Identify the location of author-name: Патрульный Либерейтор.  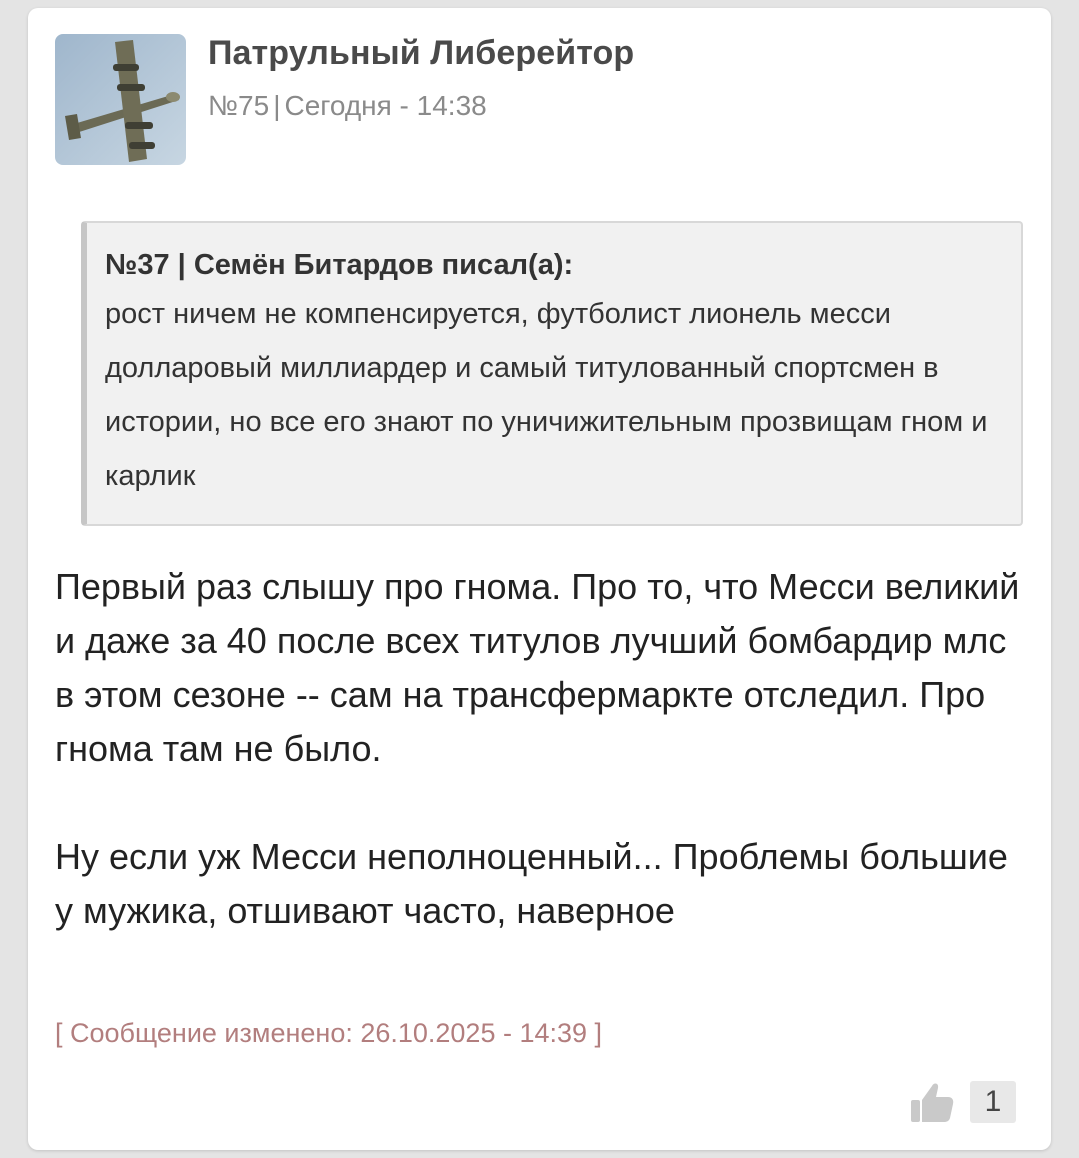
(421, 53).